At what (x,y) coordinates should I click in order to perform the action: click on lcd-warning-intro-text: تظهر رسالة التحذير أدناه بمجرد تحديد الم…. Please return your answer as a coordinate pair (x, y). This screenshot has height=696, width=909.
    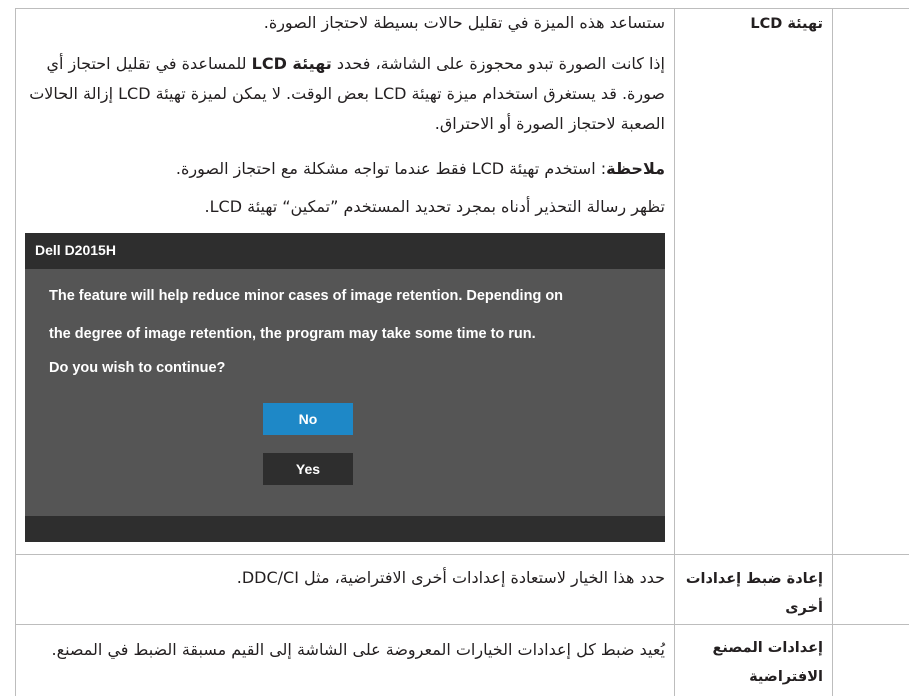
    Looking at the image, I should click on (434, 206).